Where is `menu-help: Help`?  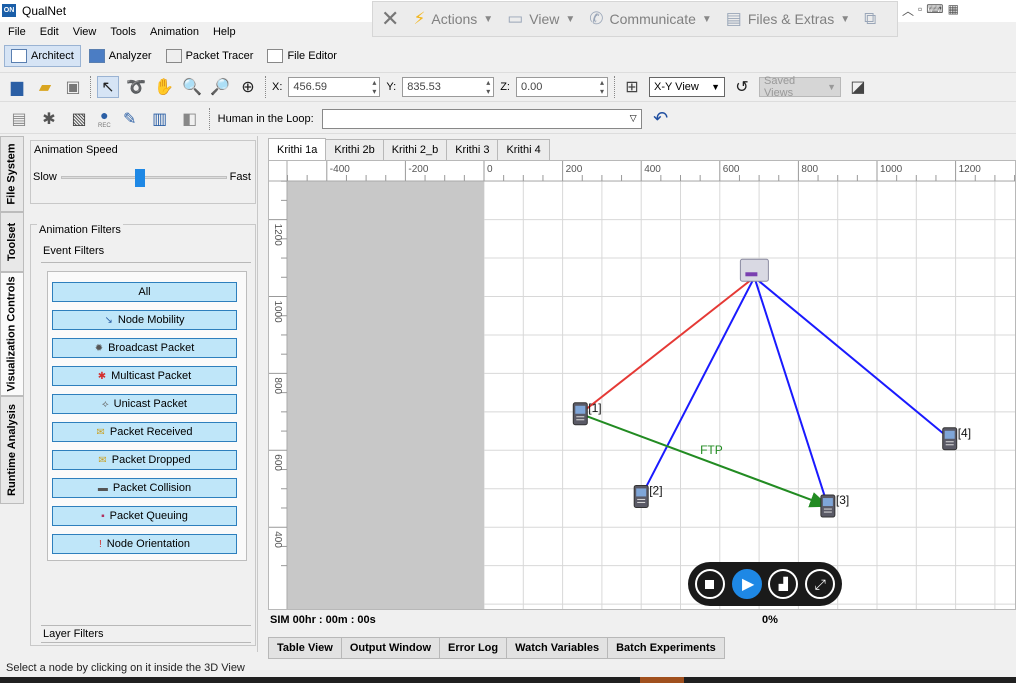 menu-help: Help is located at coordinates (224, 32).